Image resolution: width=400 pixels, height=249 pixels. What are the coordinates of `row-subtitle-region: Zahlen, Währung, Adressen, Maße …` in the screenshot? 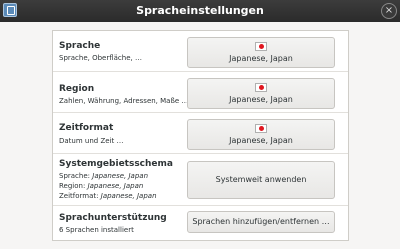 It's located at (124, 101).